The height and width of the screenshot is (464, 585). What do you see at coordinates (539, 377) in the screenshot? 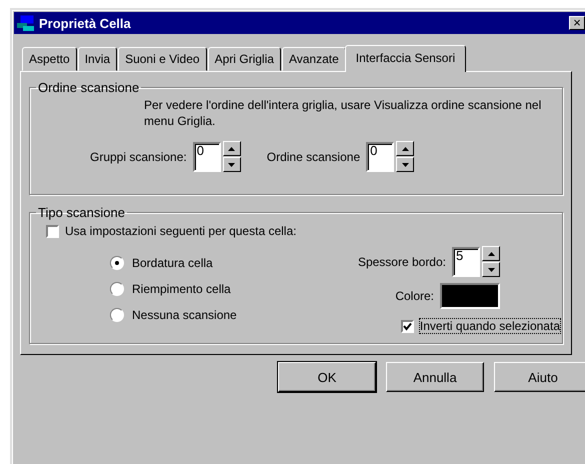
I see `dialog-button: Aiuto` at bounding box center [539, 377].